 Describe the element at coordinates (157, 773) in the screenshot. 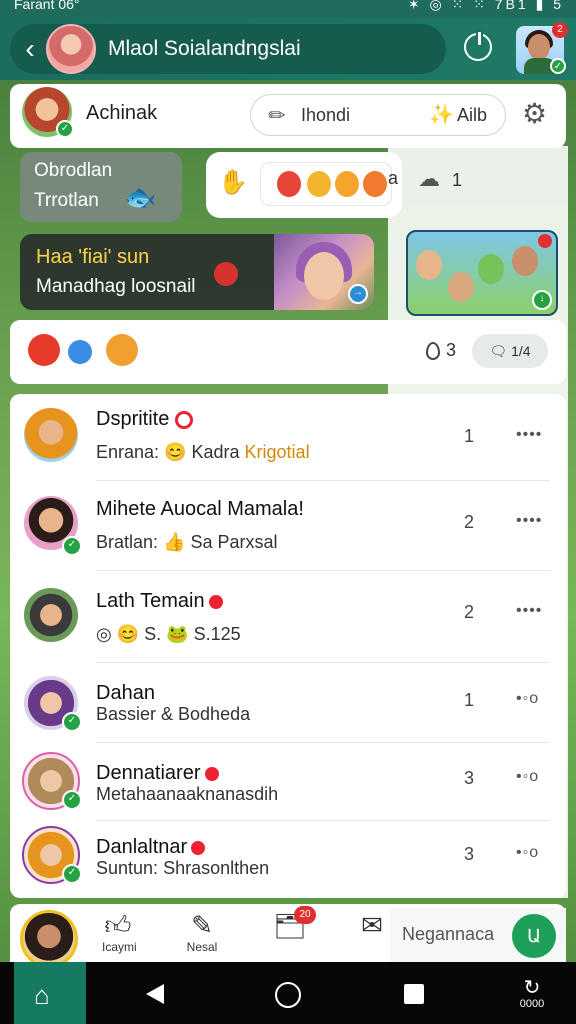

I see `contact-name: Dennatiarer` at that location.